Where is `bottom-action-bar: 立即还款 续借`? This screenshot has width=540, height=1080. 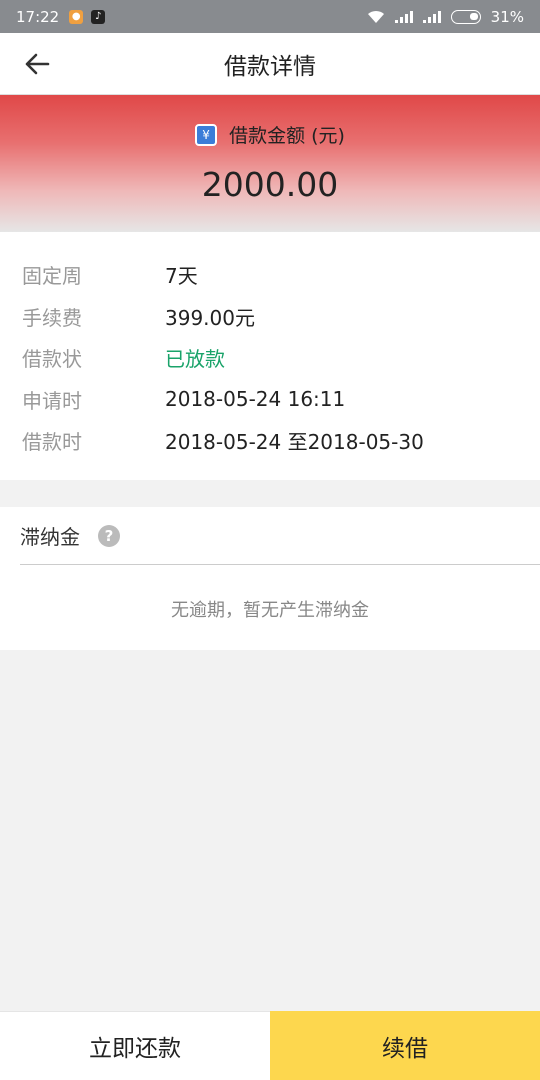
bottom-action-bar: 立即还款 续借 is located at coordinates (270, 1045).